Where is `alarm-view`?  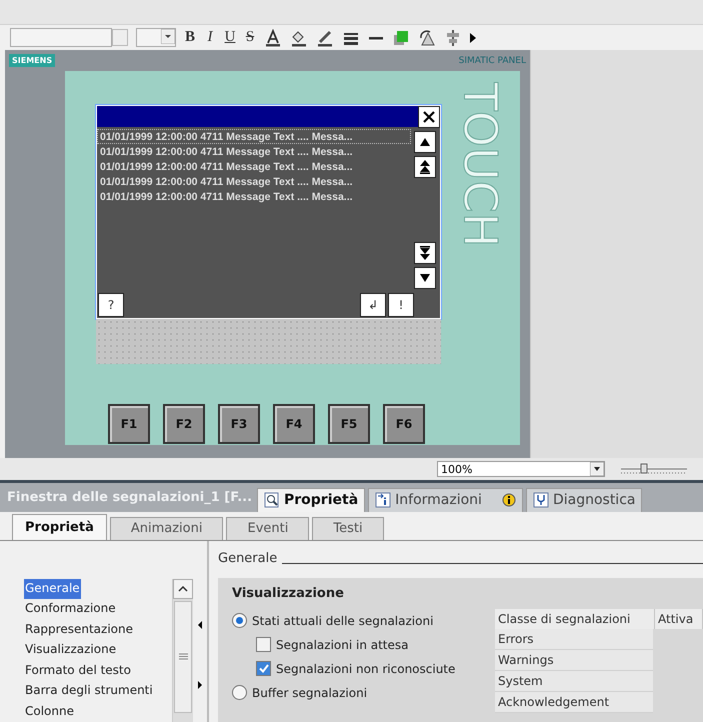
alarm-view is located at coordinates (268, 212).